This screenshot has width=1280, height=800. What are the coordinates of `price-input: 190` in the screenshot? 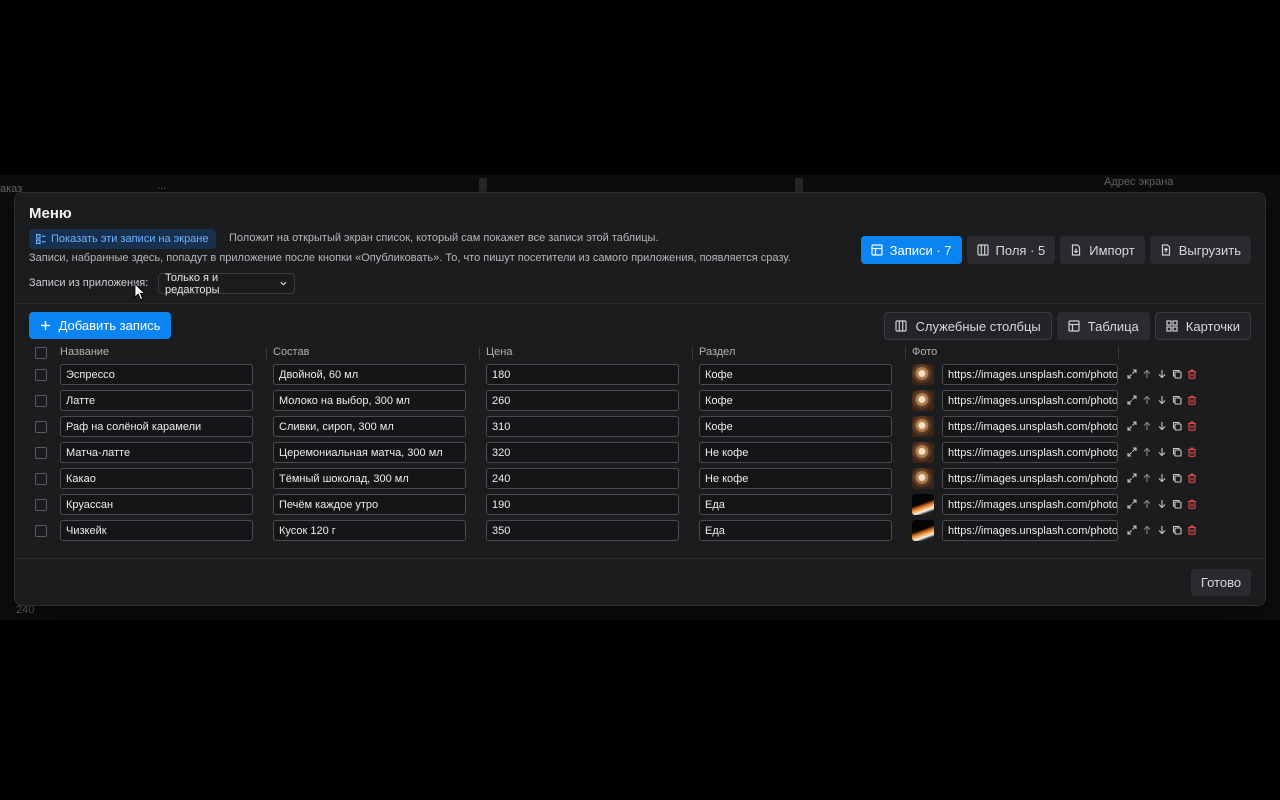 It's located at (582, 504).